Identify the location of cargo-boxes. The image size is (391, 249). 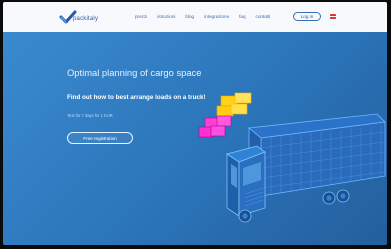
(225, 115).